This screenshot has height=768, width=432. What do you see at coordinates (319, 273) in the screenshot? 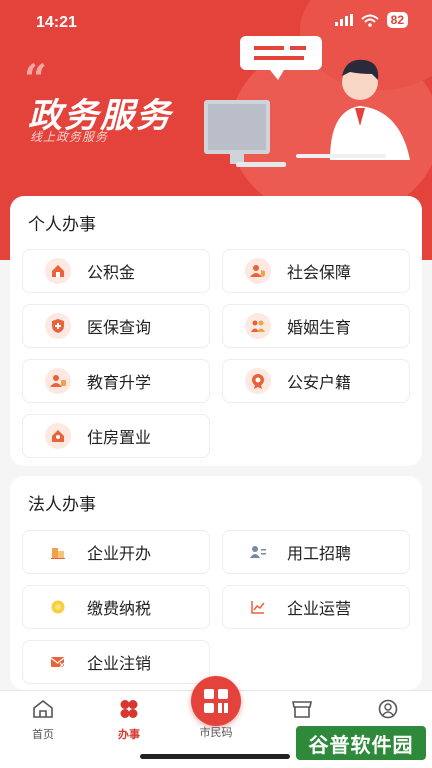
I see `service-label: 社会保障` at bounding box center [319, 273].